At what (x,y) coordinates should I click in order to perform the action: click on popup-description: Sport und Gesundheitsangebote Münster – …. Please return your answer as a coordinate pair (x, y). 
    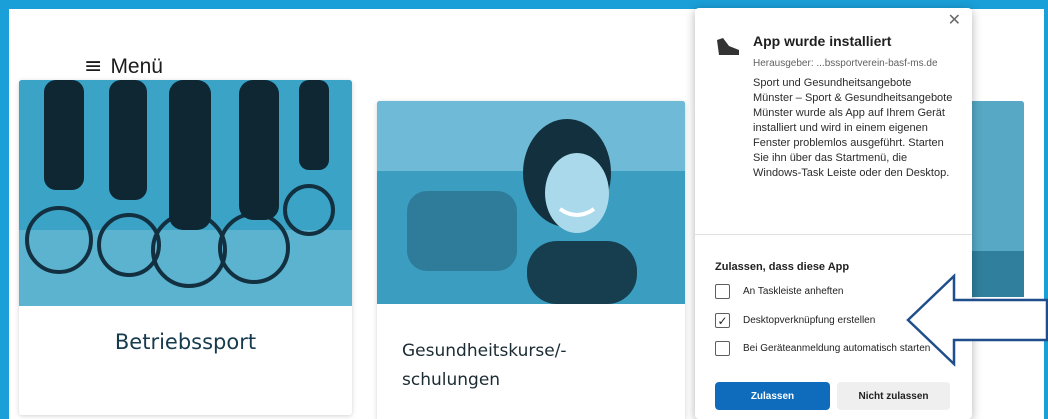
    Looking at the image, I should click on (853, 128).